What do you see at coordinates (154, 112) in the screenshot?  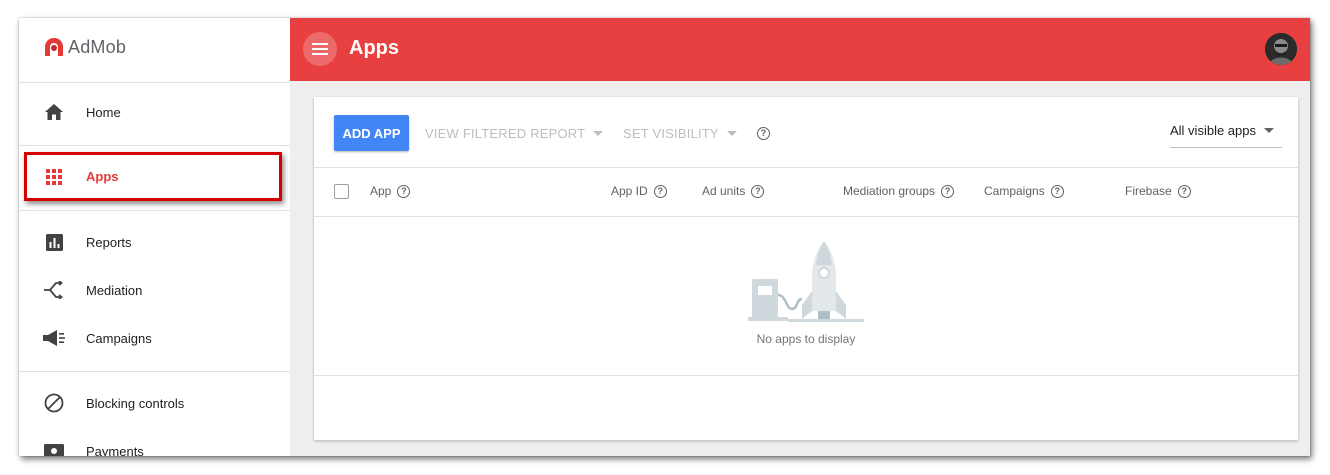 I see `sidebar-item-home: Home` at bounding box center [154, 112].